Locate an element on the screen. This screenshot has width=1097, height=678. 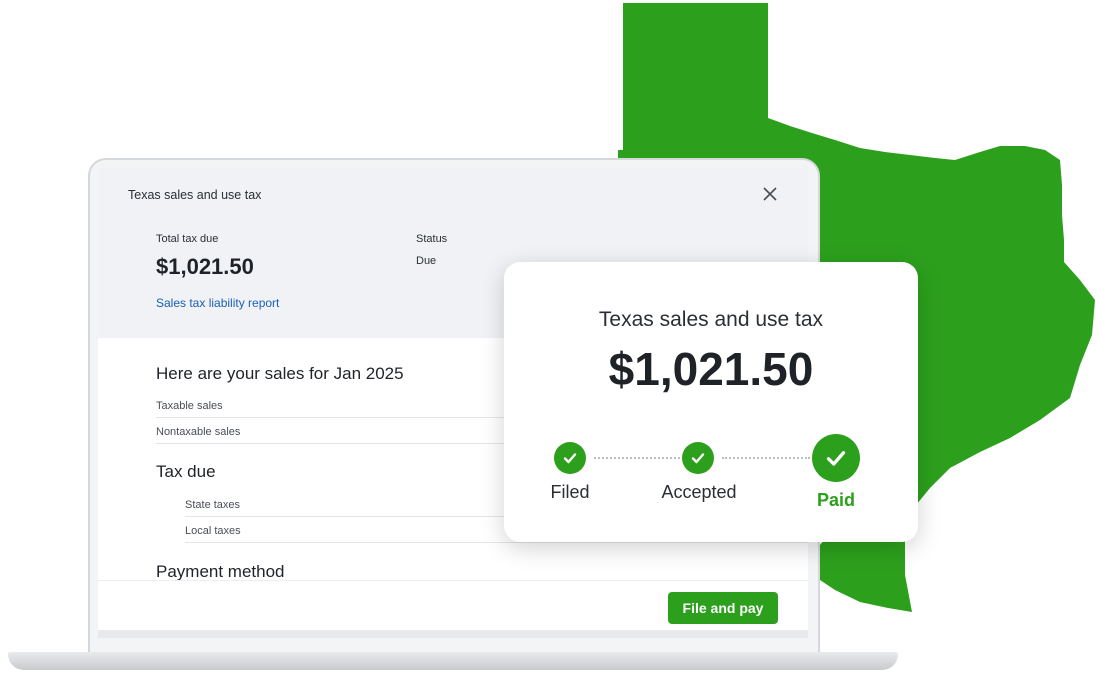
screen-bottom-bar is located at coordinates (453, 634).